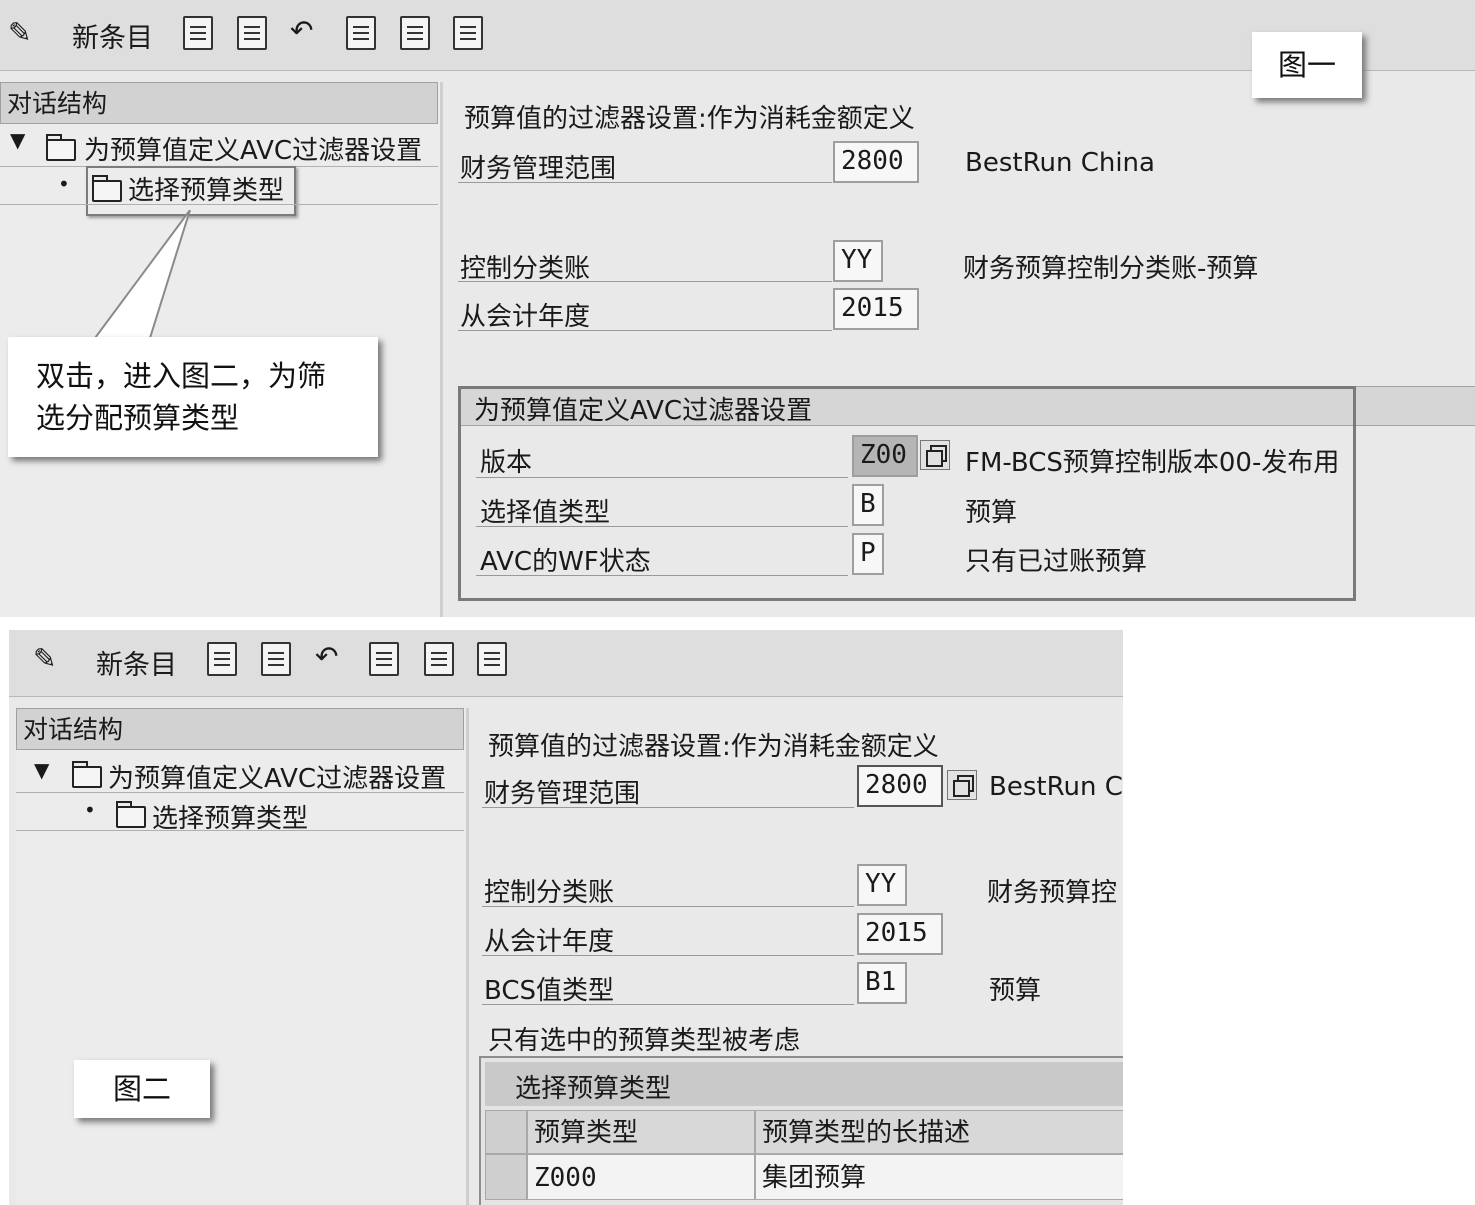 This screenshot has height=1205, width=1475. Describe the element at coordinates (1015, 991) in the screenshot. I see `bcs-value-type-description: 预算` at that location.